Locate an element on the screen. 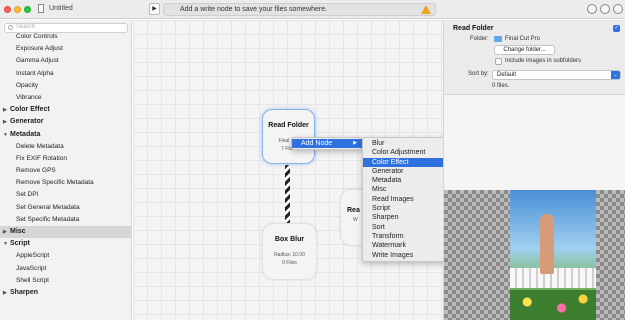 The width and height of the screenshot is (625, 320). sidebar-item: Shell Script is located at coordinates (65, 281).